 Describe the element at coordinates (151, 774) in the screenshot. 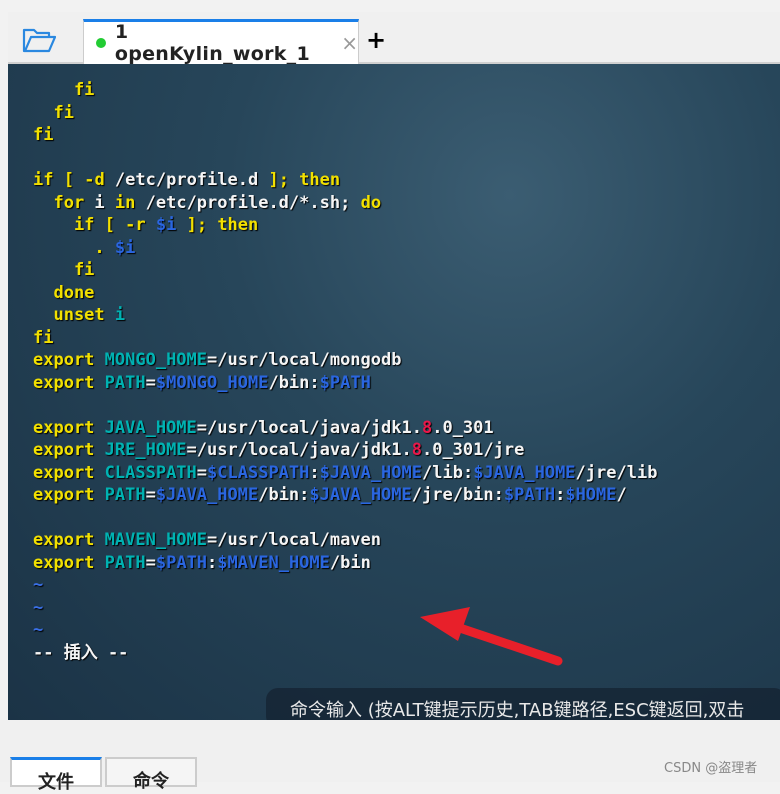

I see `tab-commands: 命令` at that location.